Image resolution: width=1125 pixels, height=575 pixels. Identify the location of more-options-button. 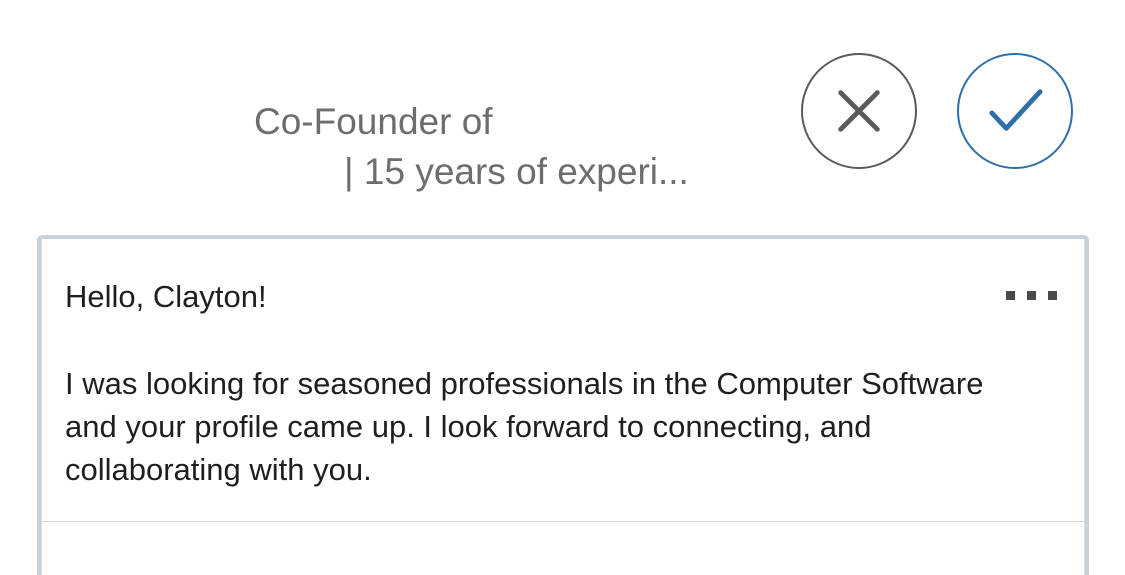
(1031, 299).